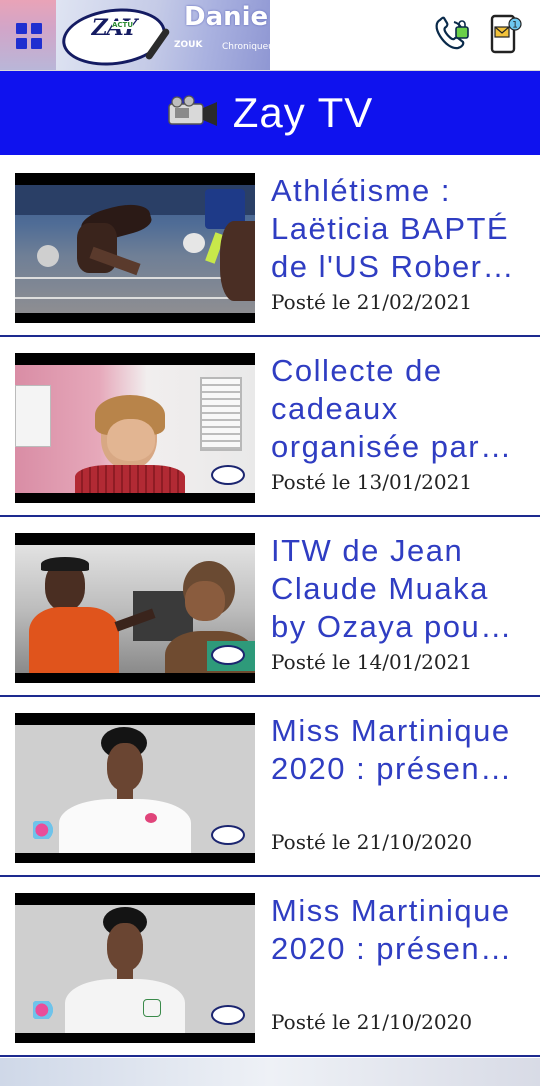 The width and height of the screenshot is (540, 1086). I want to click on top-header: ZAY ACTU Danie ZOUK Chroniqueu 1, so click(270, 35).